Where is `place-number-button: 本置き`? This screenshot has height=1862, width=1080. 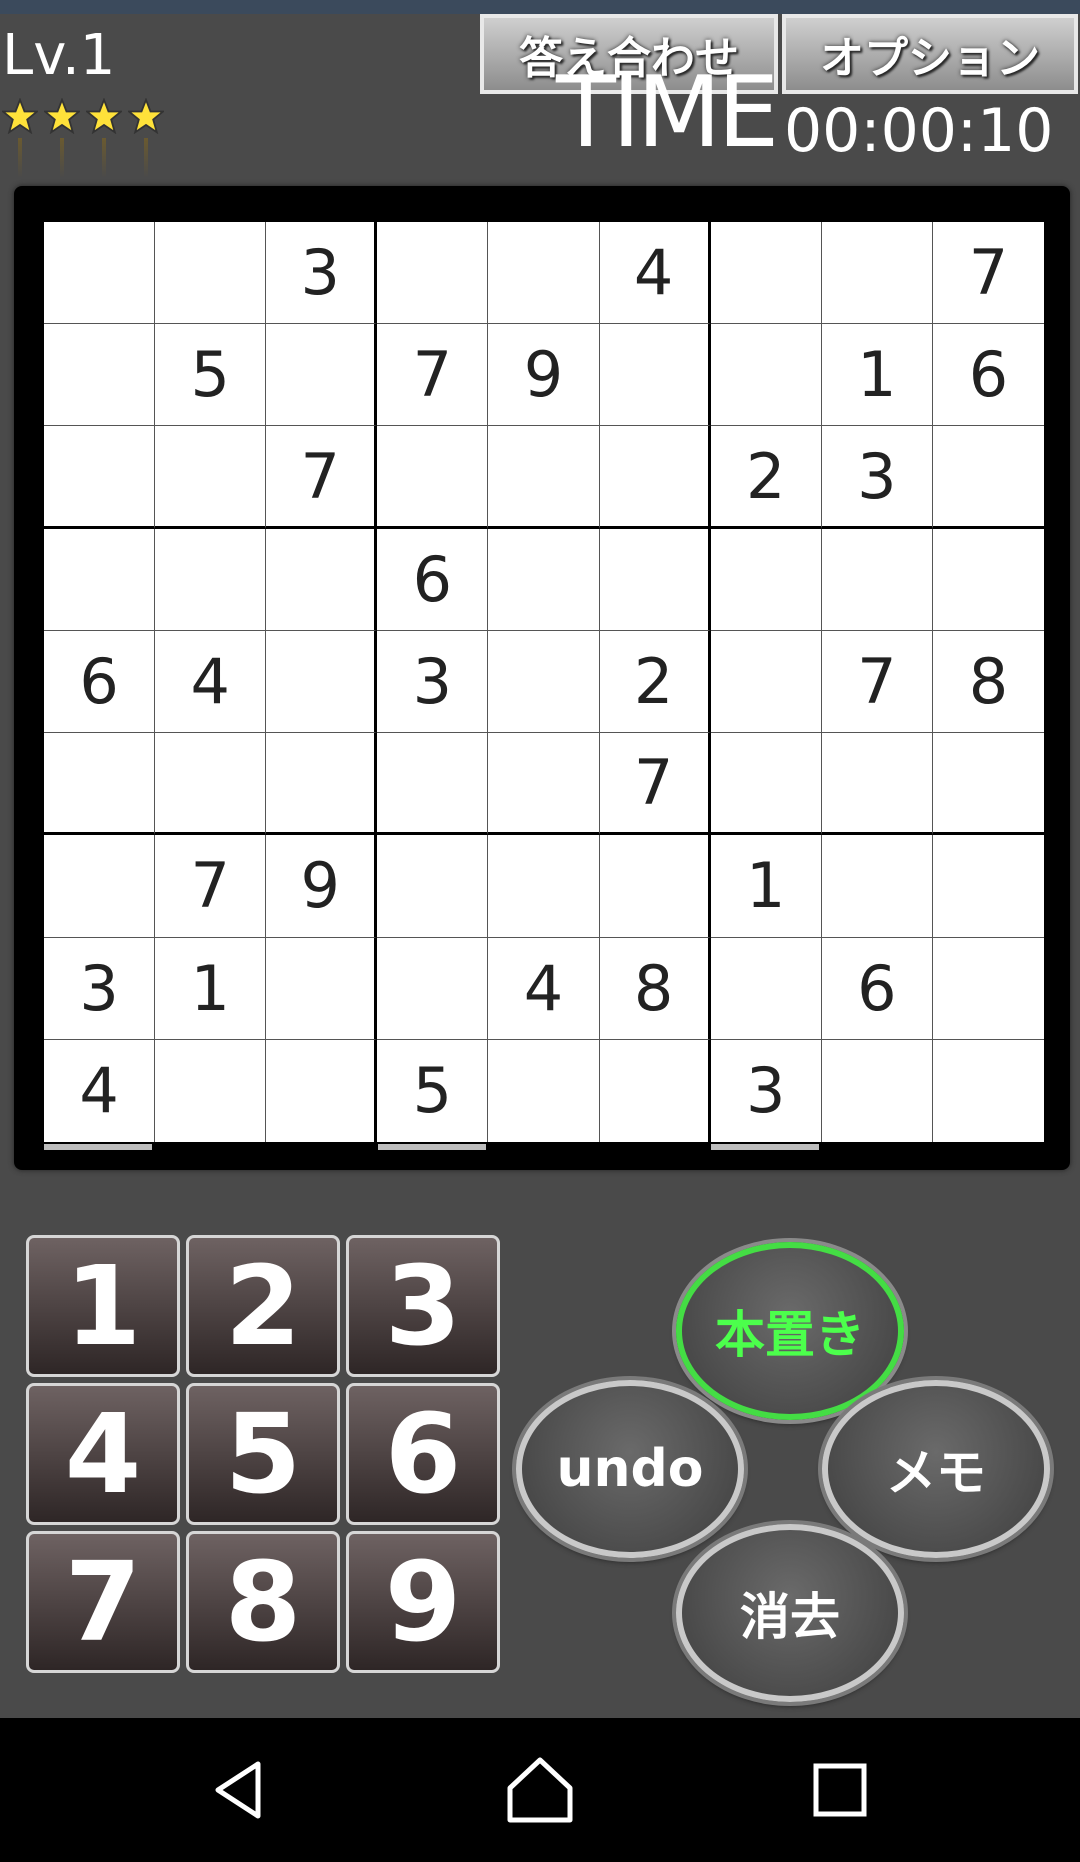 place-number-button: 本置き is located at coordinates (790, 1331).